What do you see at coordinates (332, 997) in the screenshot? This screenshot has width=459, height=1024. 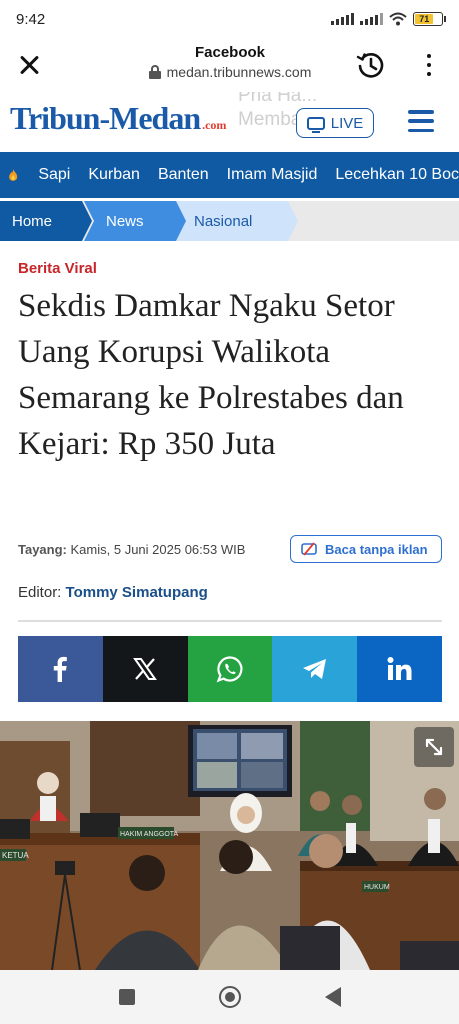 I see `back-icon` at bounding box center [332, 997].